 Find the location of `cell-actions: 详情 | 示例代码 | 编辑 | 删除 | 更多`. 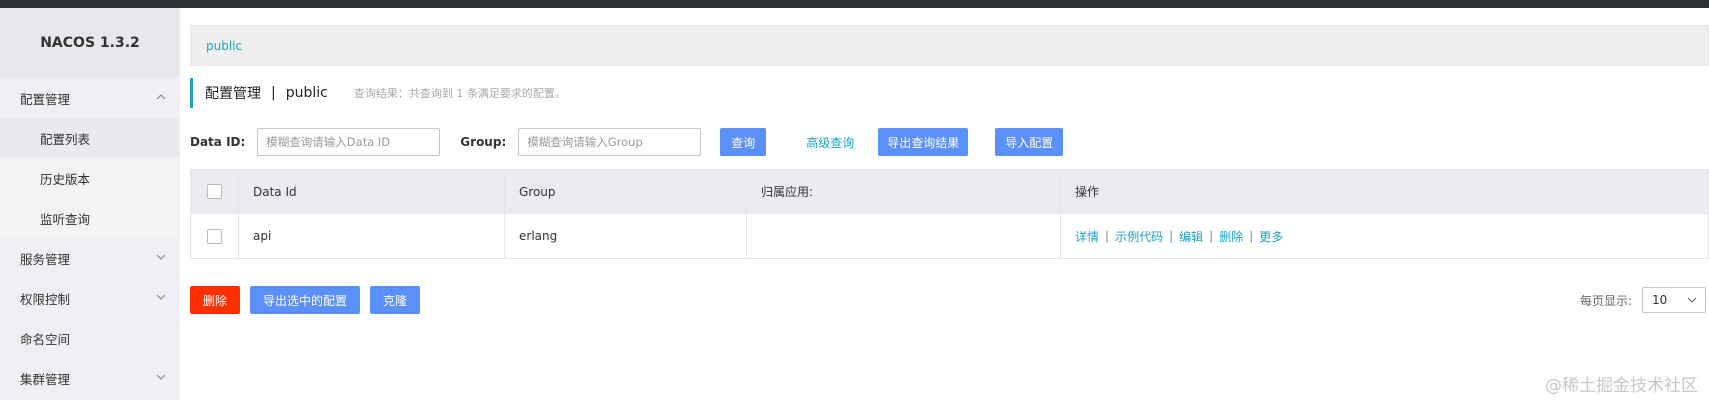

cell-actions: 详情 | 示例代码 | 编辑 | 删除 | 更多 is located at coordinates (1384, 236).